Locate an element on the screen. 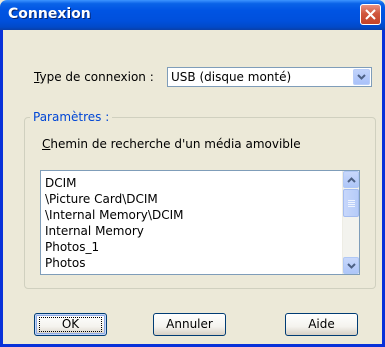  close-button is located at coordinates (370, 14).